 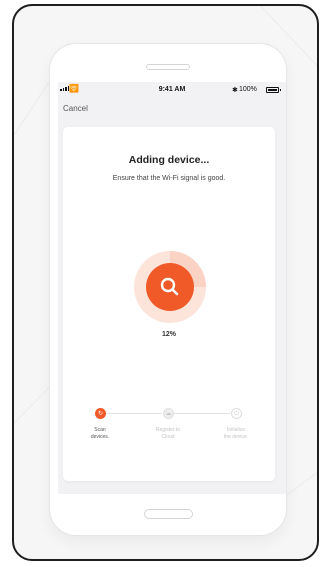 I want to click on bluetooth-icon: ✱, so click(x=235, y=90).